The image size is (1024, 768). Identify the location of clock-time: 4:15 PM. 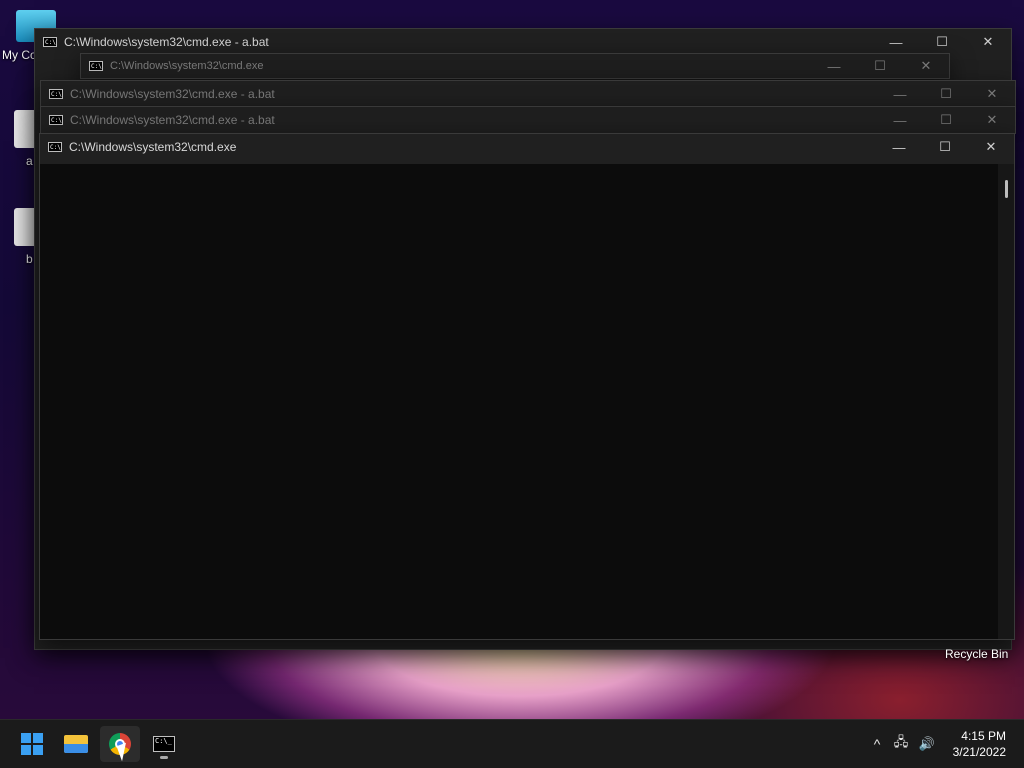
(983, 736).